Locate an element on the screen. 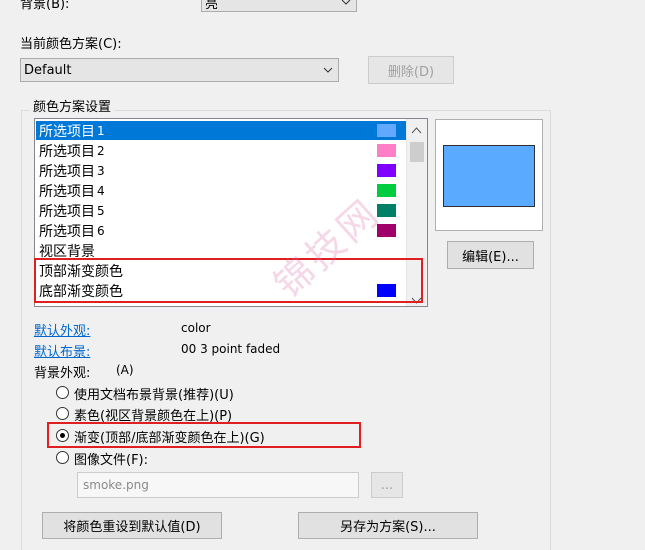  color-settings-title: 颜色方案设置 is located at coordinates (72, 105).